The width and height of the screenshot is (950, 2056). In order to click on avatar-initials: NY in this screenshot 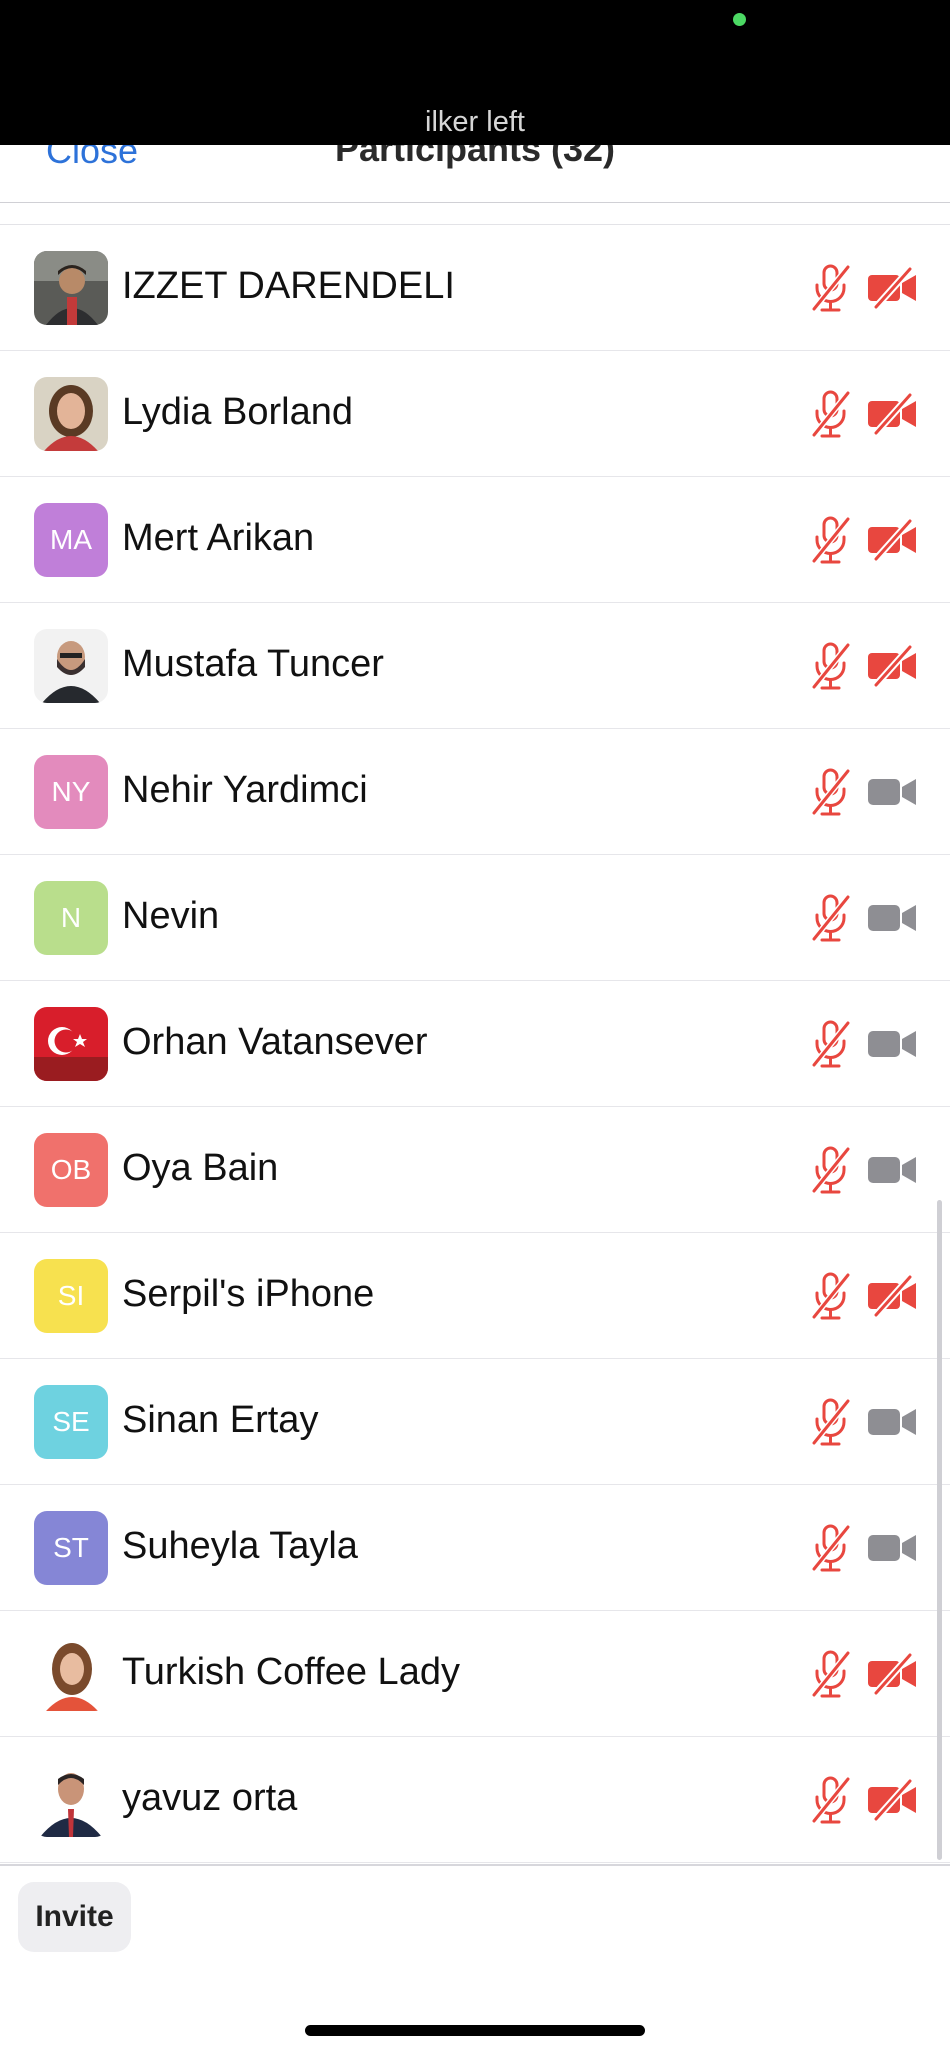, I will do `click(71, 791)`.